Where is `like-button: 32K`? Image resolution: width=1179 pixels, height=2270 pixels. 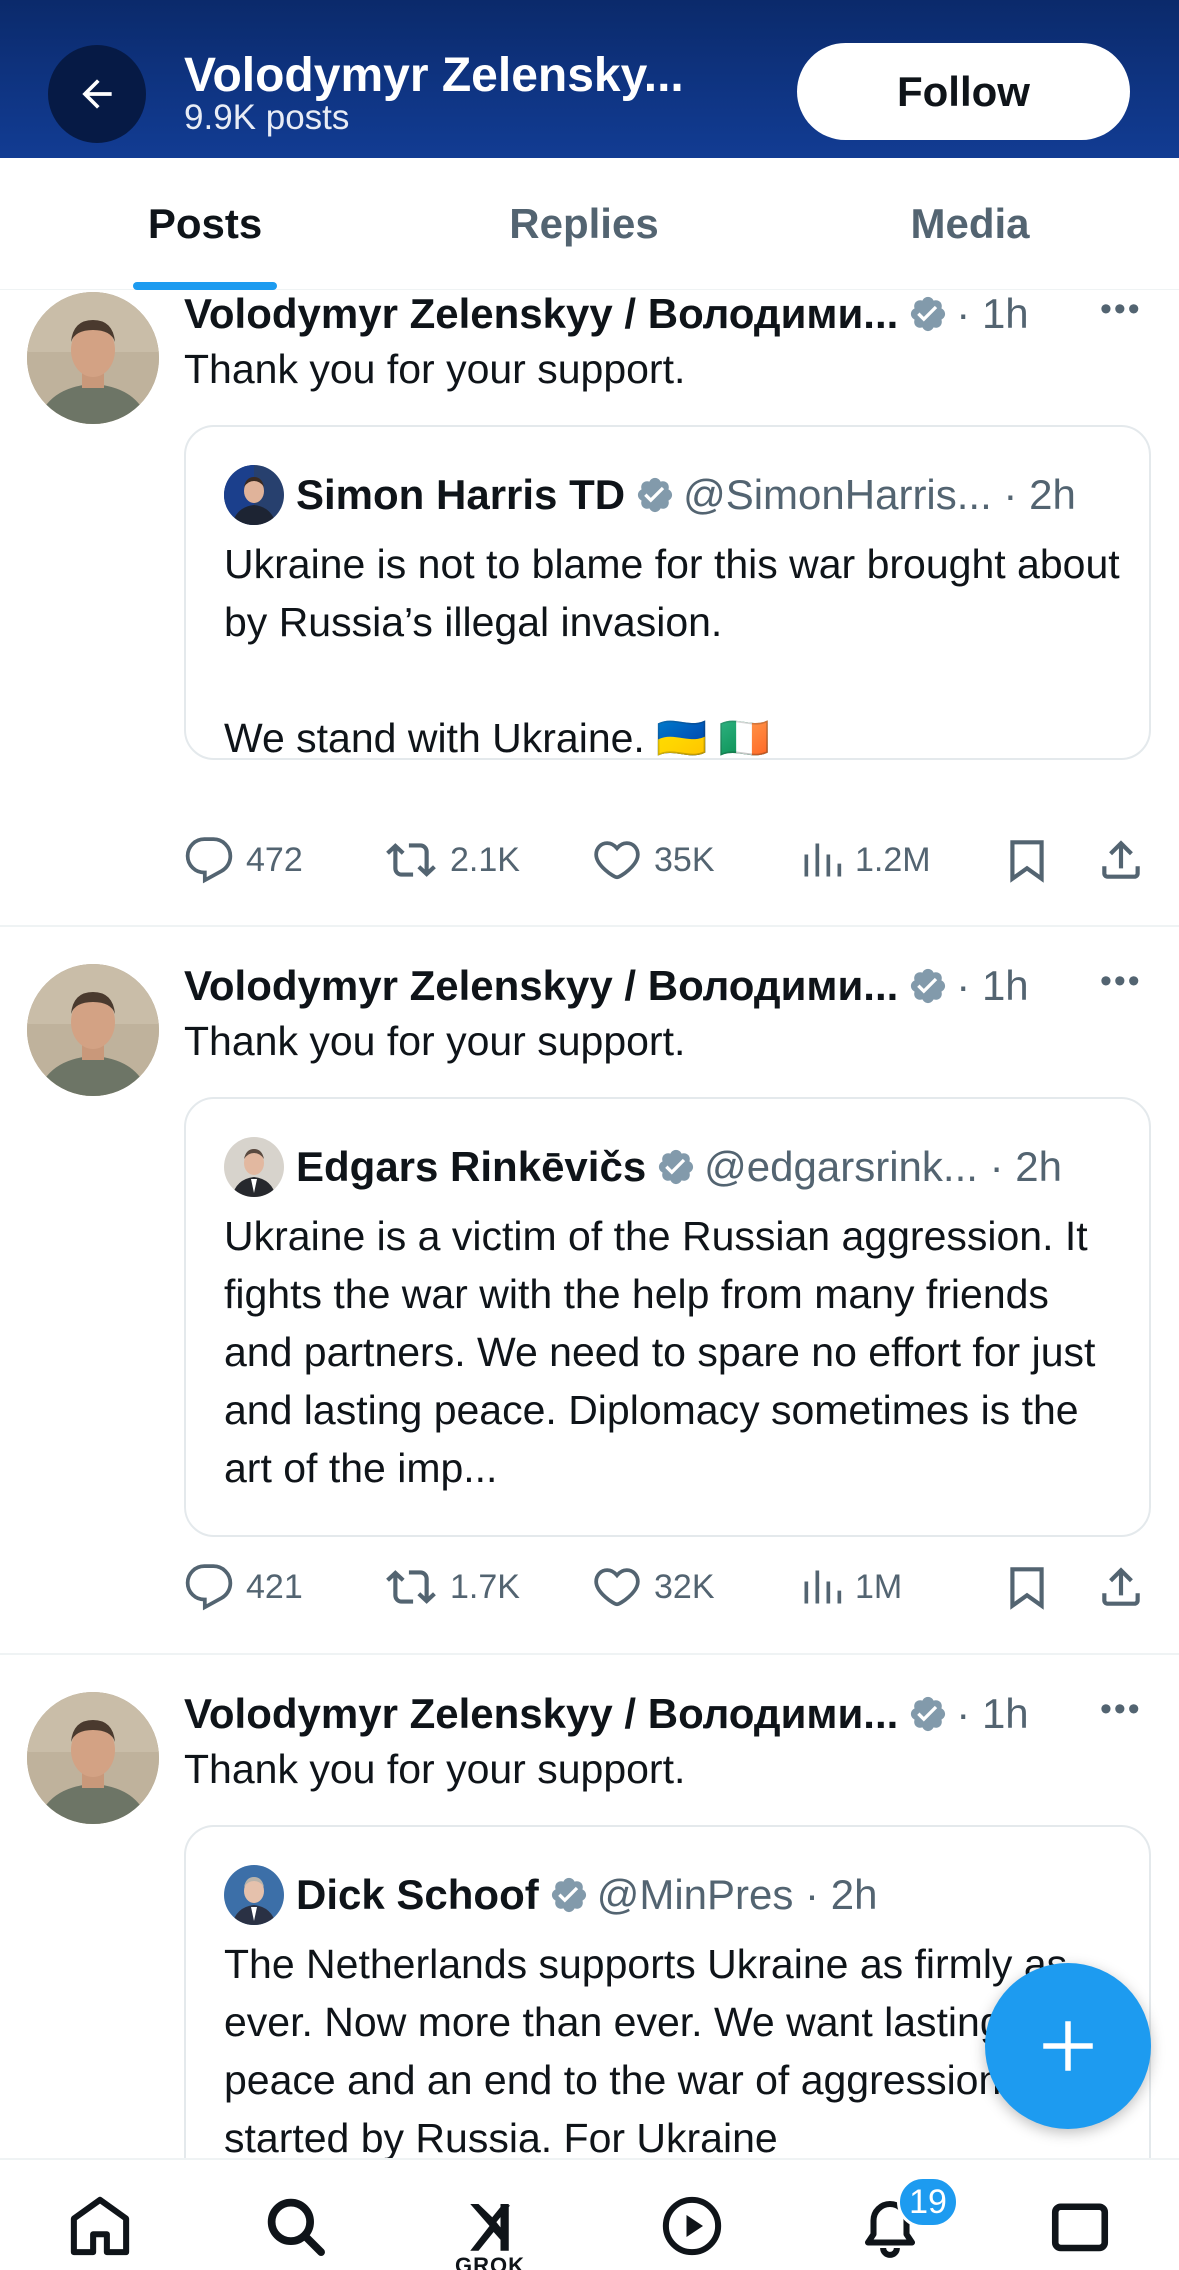 like-button: 32K is located at coordinates (653, 1587).